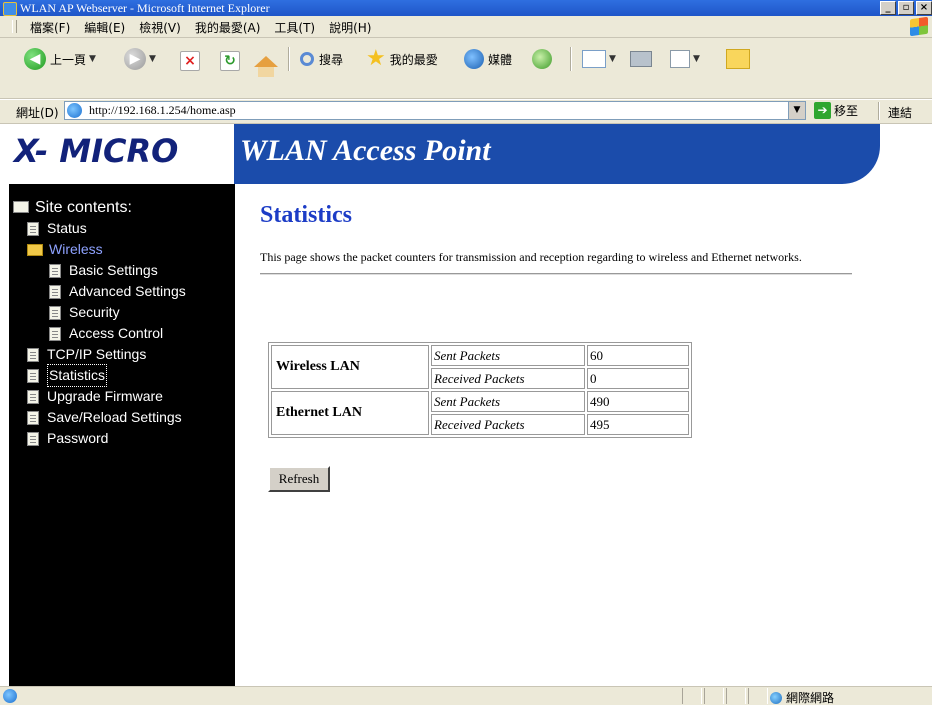 The width and height of the screenshot is (932, 706). Describe the element at coordinates (906, 8) in the screenshot. I see `maximize-button: ▫` at that location.